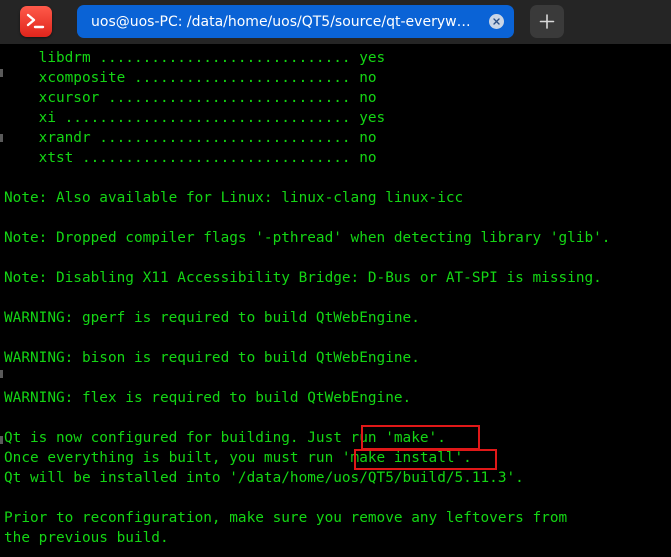 This screenshot has height=557, width=671. I want to click on terminal-line: xcursor ............................ no, so click(190, 98).